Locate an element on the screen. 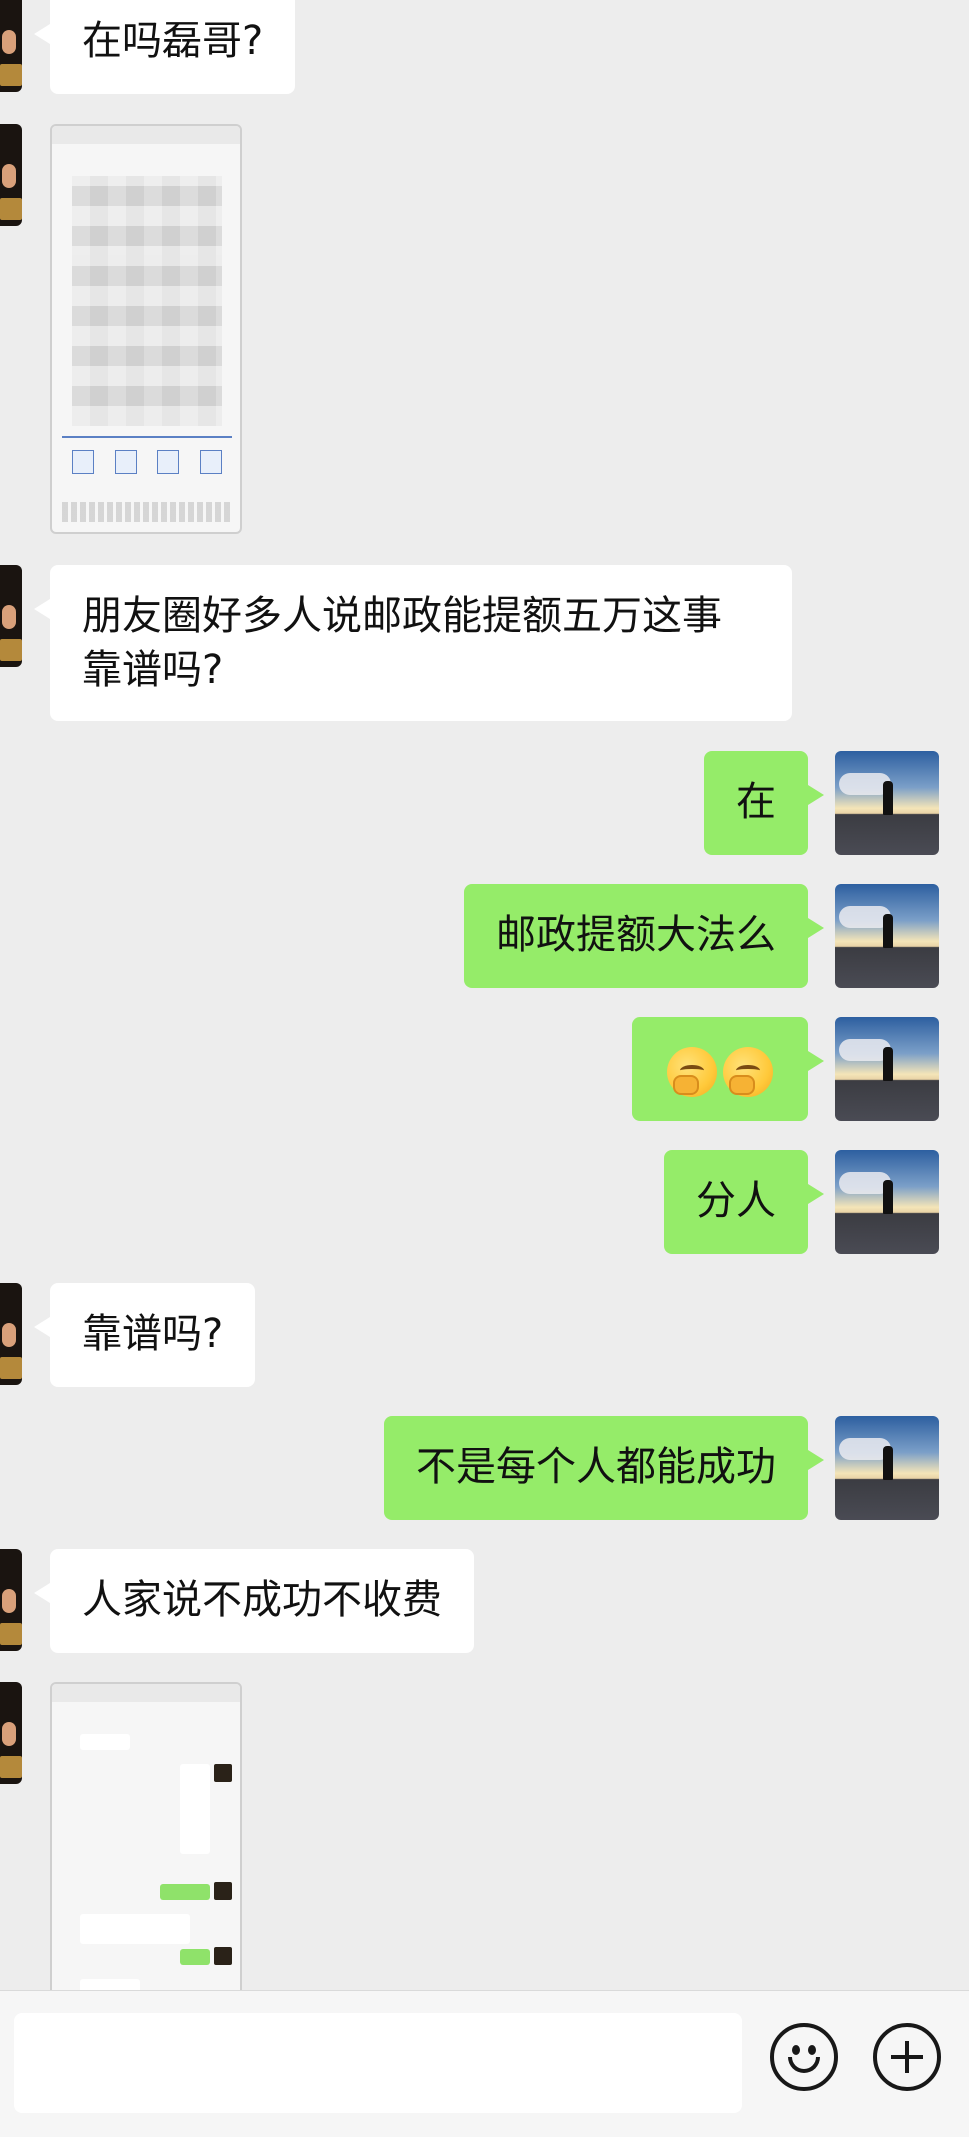 Image resolution: width=969 pixels, height=2137 pixels. message-bubble: 在吗磊哥? is located at coordinates (164, 47).